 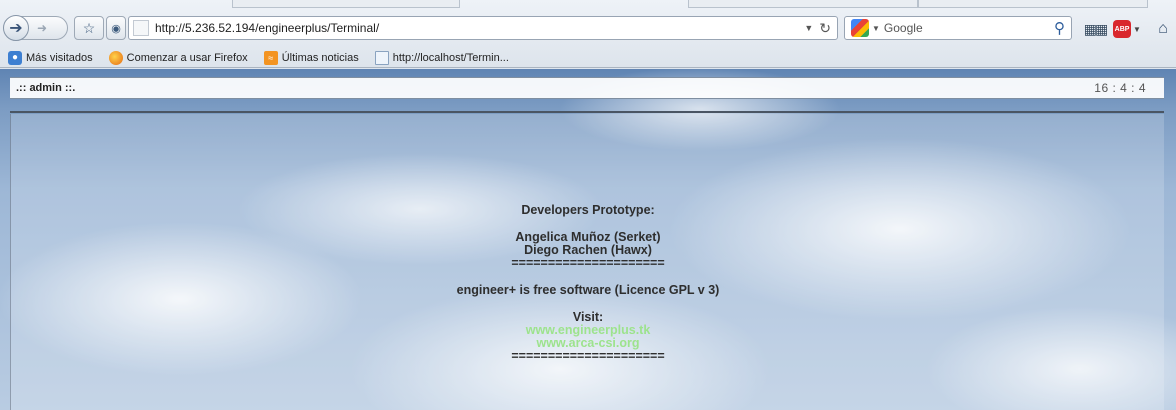 What do you see at coordinates (15, 28) in the screenshot?
I see `back-arrow-icon: ➔` at bounding box center [15, 28].